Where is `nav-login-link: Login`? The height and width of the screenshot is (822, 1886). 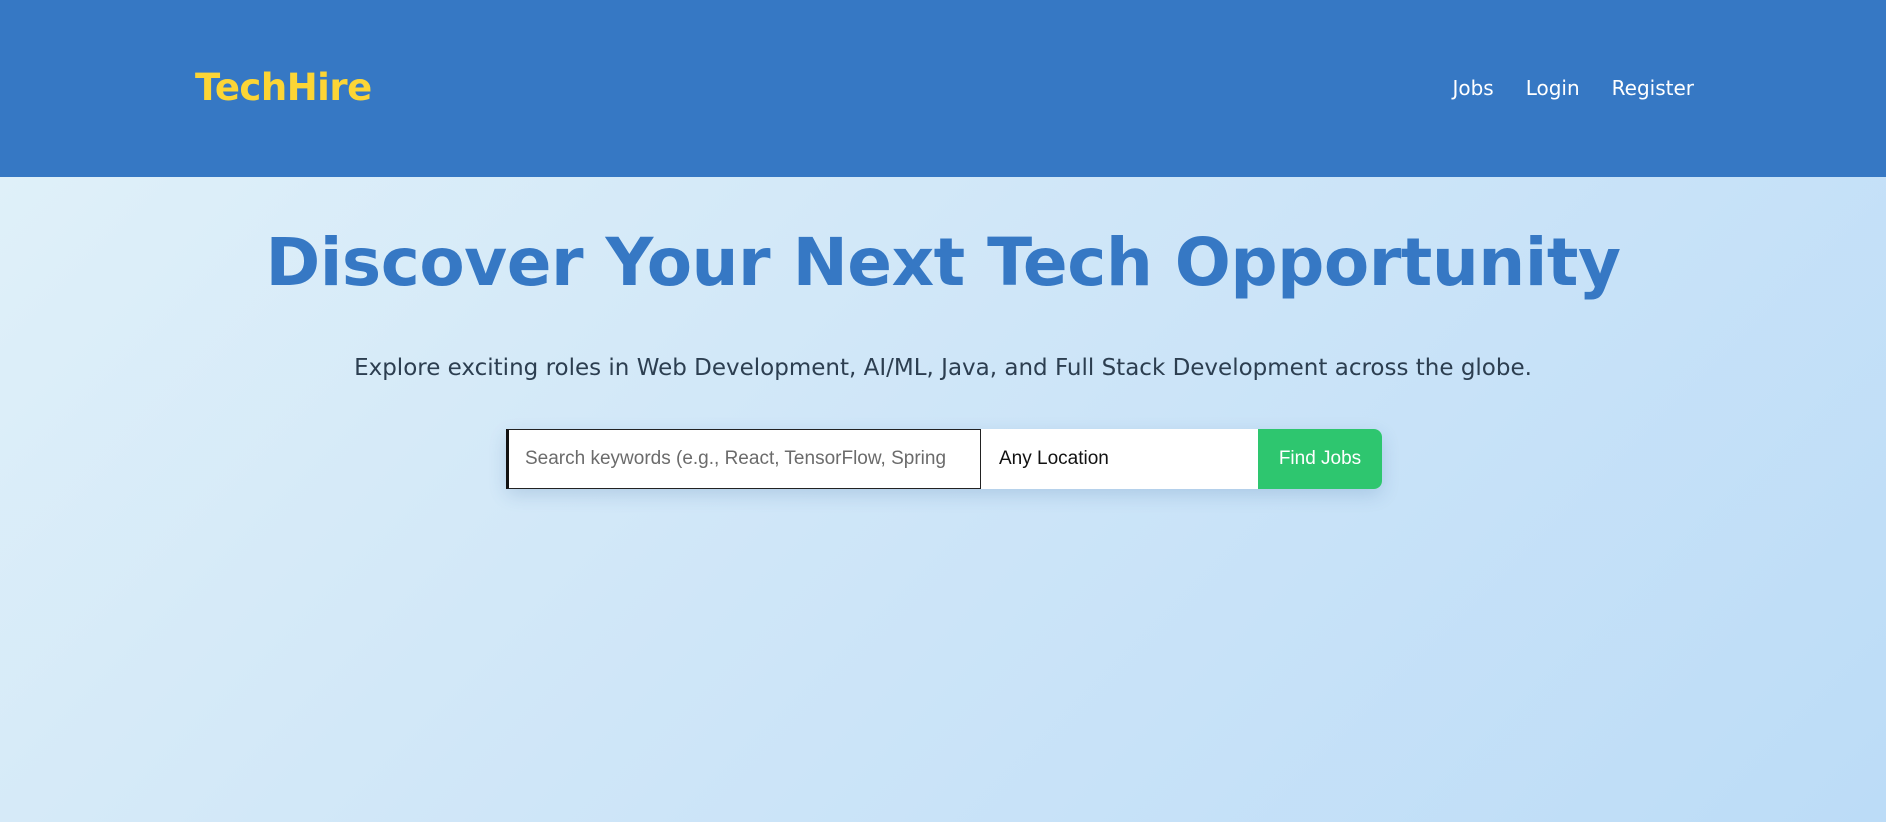 nav-login-link: Login is located at coordinates (1553, 88).